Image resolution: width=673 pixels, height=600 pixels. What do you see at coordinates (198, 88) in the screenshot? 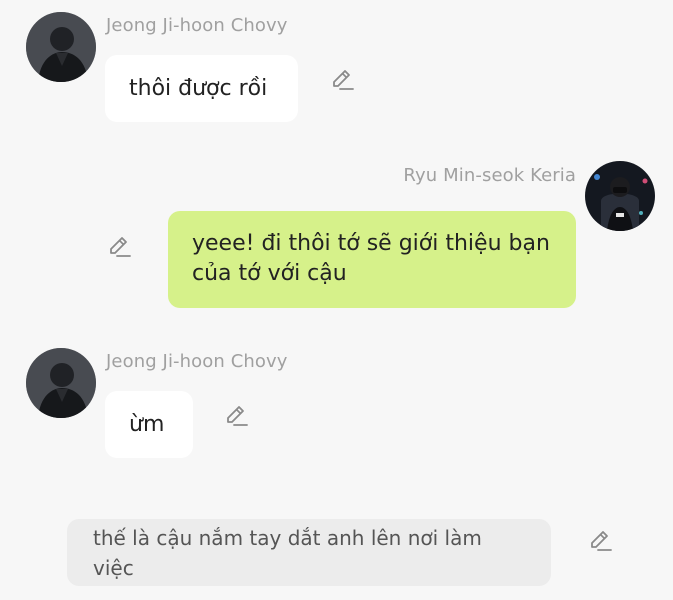
I see `message-text: thôi được rồi` at bounding box center [198, 88].